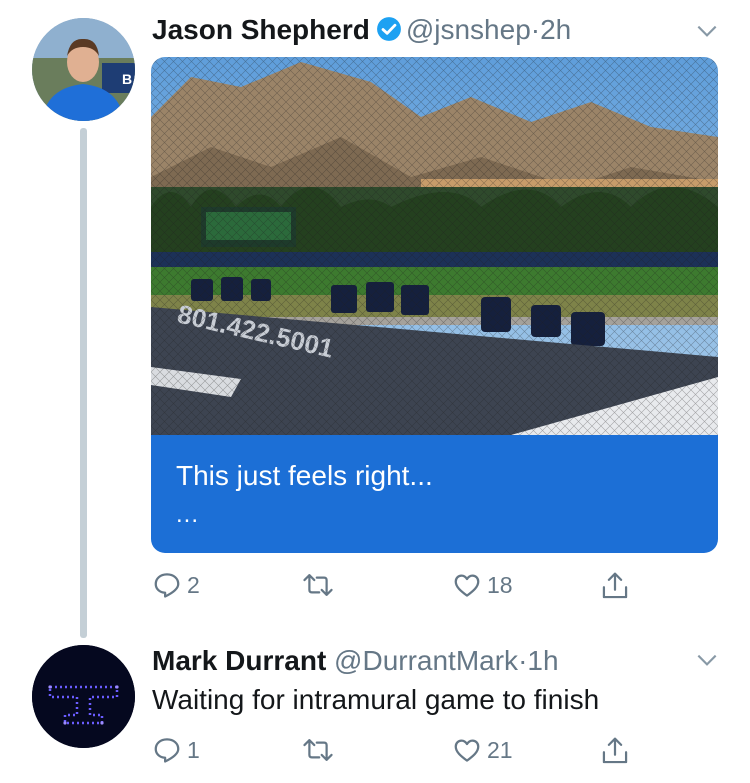  I want to click on tweet-header: Mark Durrant @DurrantMark·1h, so click(355, 661).